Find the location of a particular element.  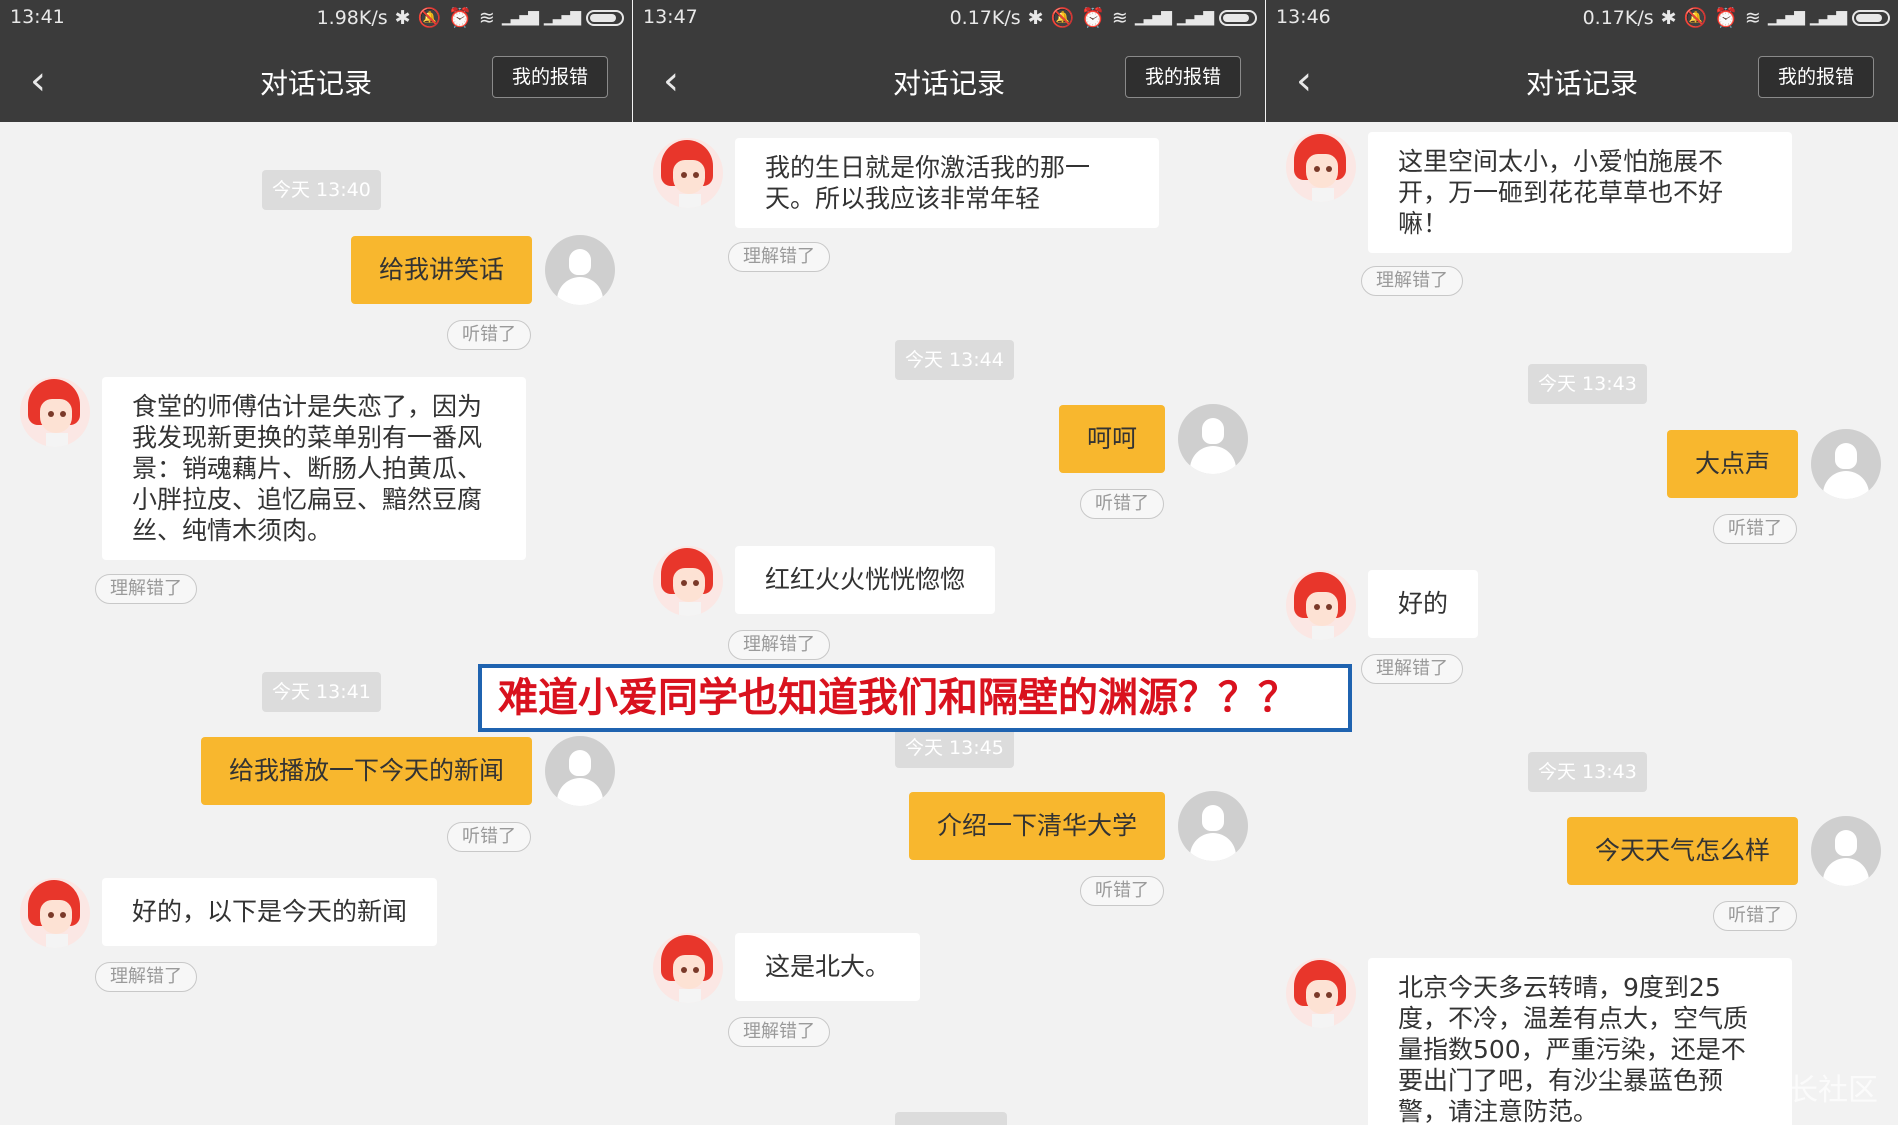

bot-message: 这里空间太小，小爱怕施展不开，万一砸到花花草草也不好嘛！ is located at coordinates (1580, 192).